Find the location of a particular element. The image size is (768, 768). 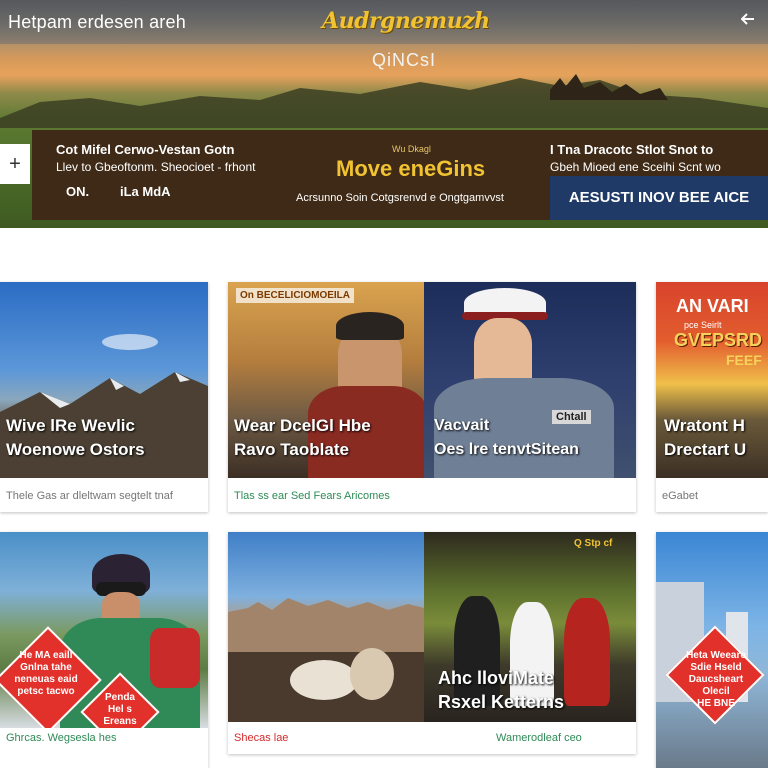

poster-tag: FEEF is located at coordinates (744, 360).